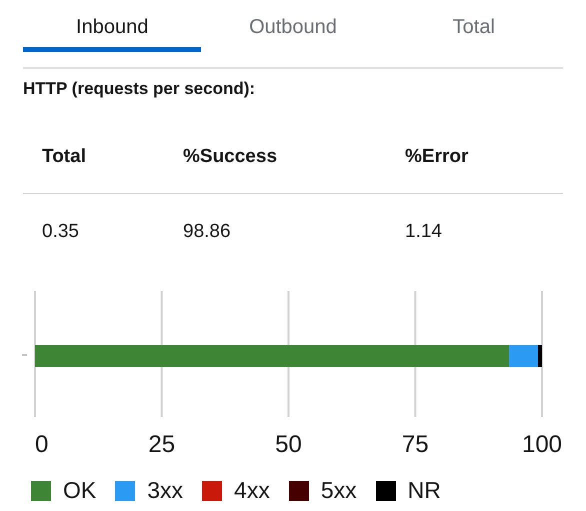  I want to click on legend-label: 5xx, so click(338, 490).